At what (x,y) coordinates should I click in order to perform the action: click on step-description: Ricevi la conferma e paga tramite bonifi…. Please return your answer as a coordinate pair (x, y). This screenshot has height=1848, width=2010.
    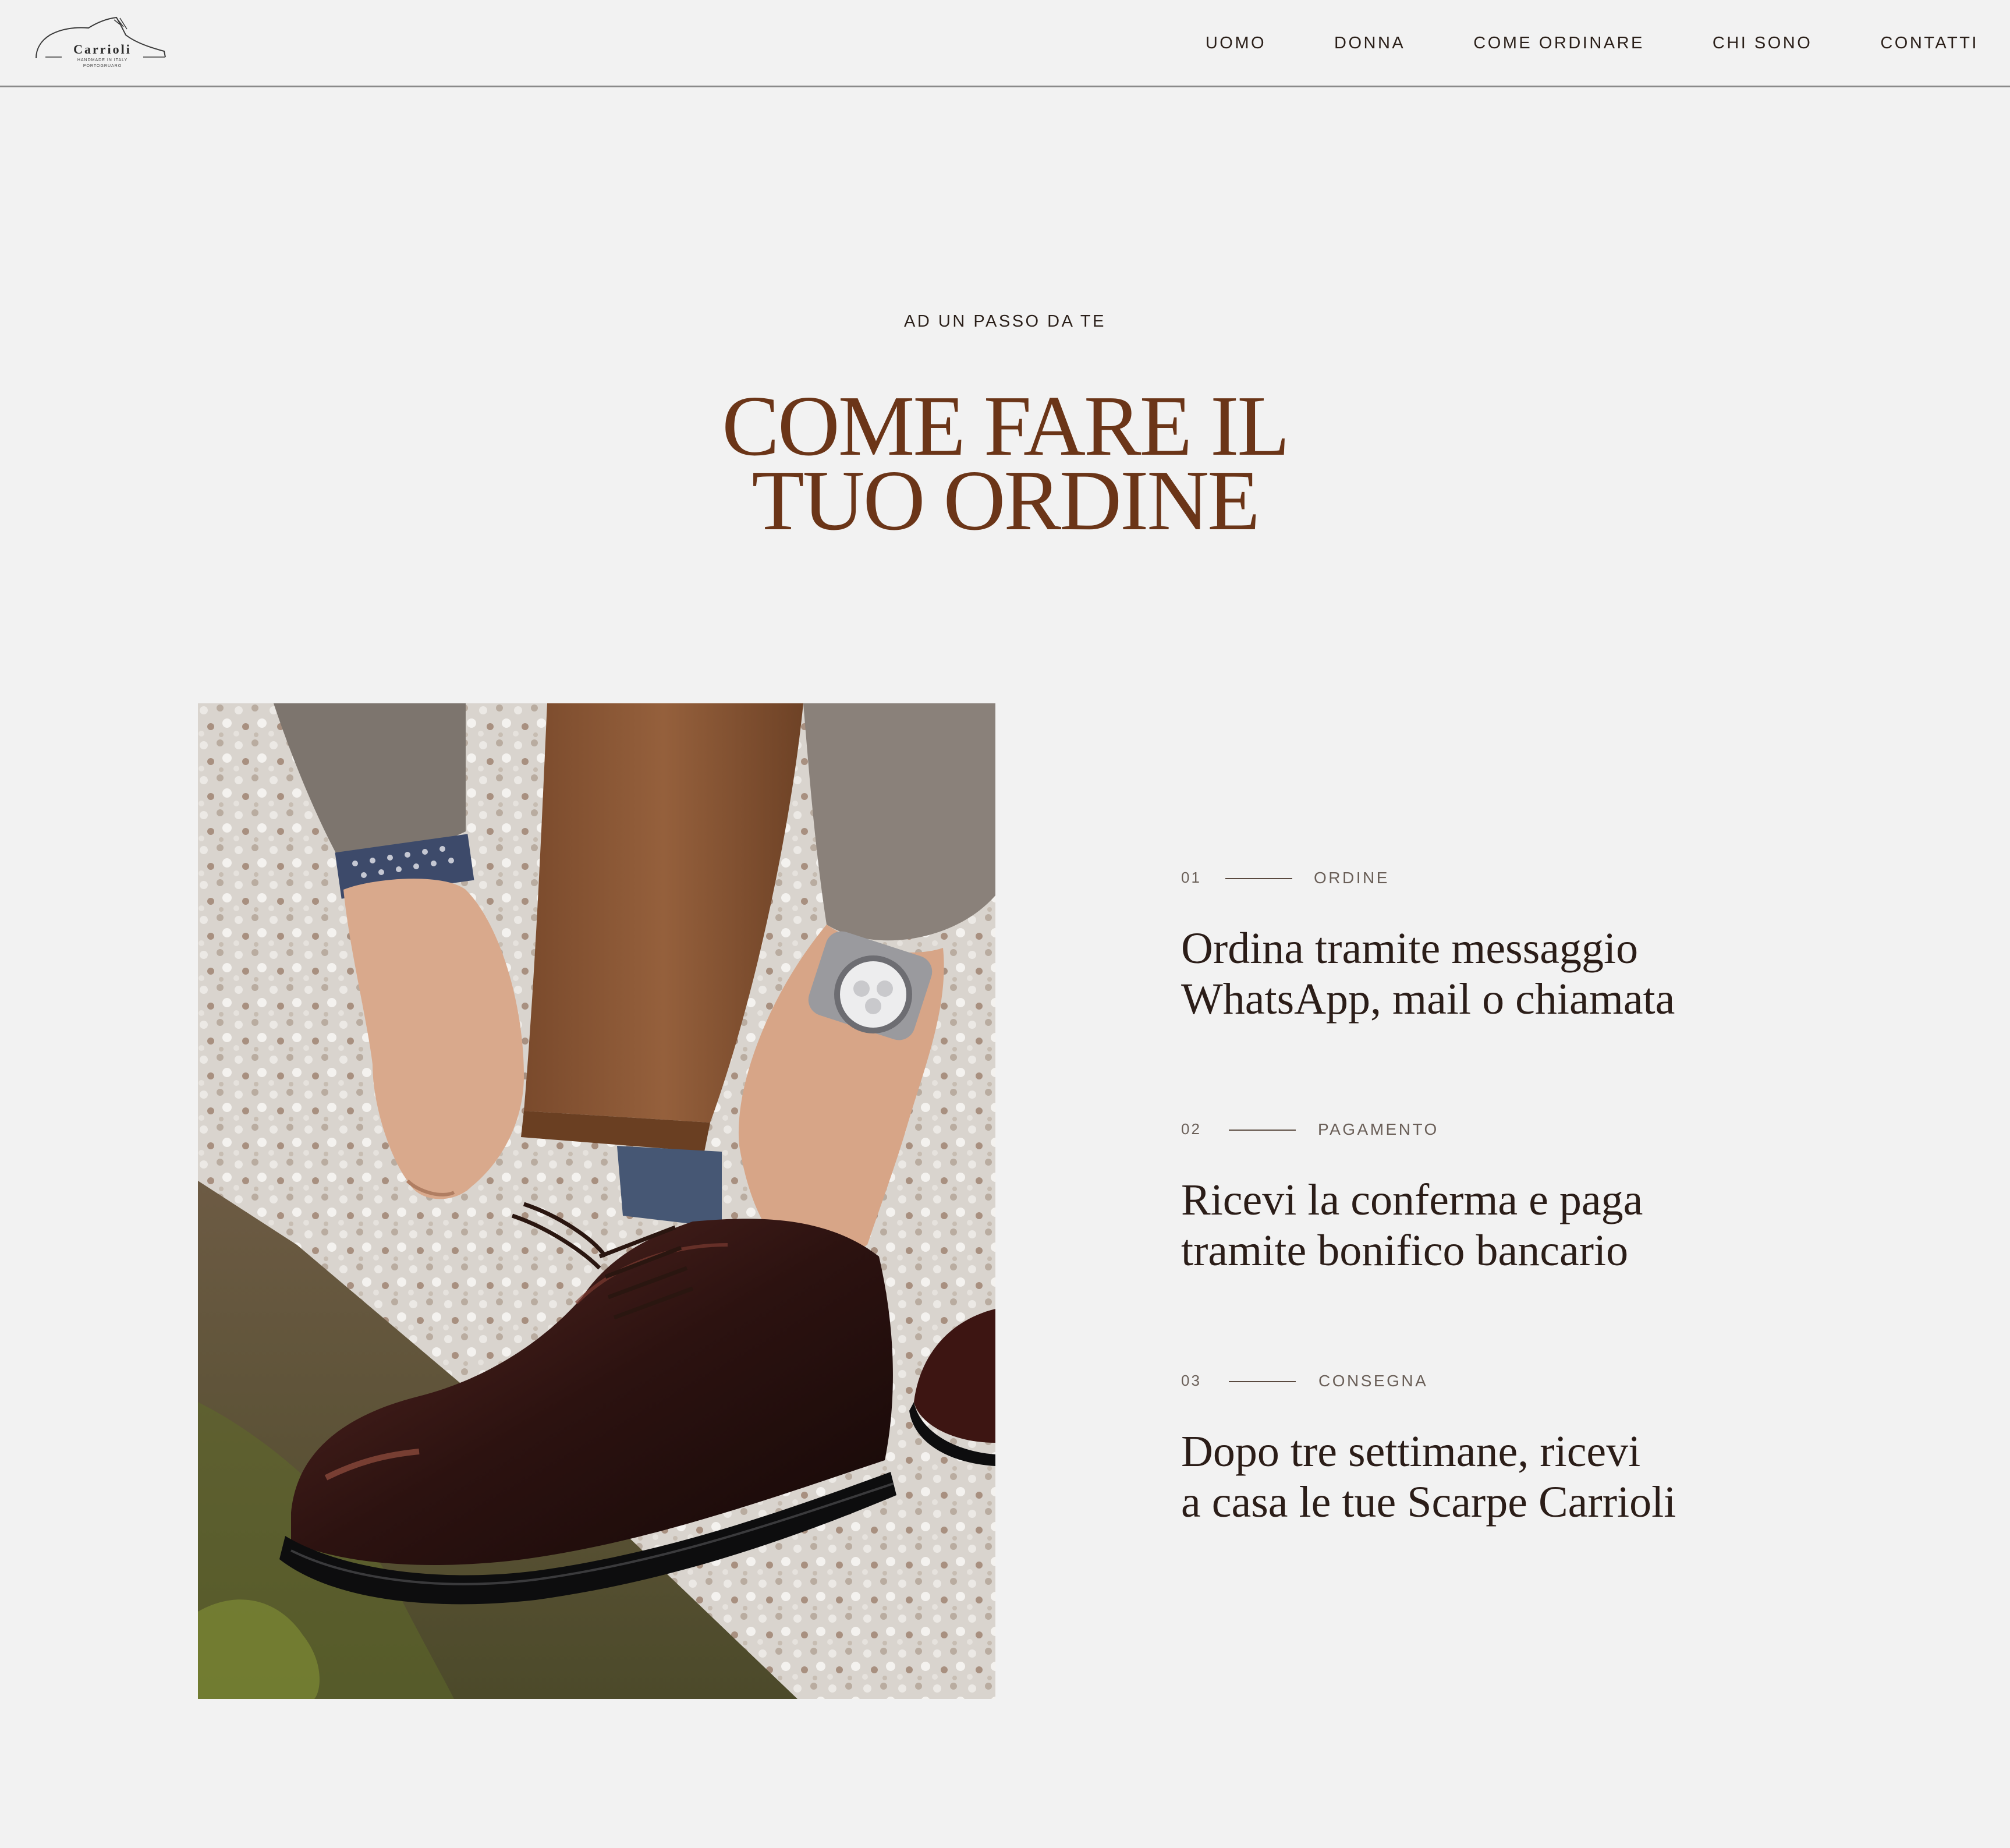
    Looking at the image, I should click on (1443, 1225).